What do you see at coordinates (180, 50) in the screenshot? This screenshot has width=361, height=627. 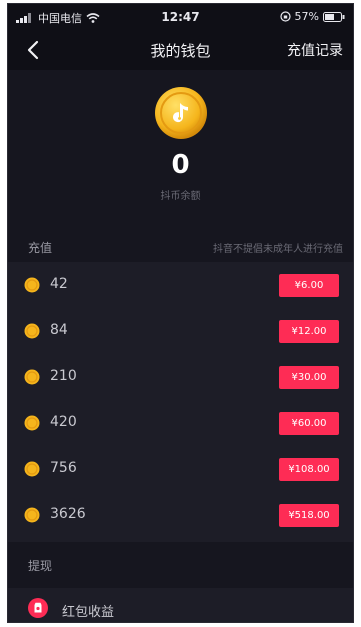 I see `nav-bar: 我的钱包 充值记录` at bounding box center [180, 50].